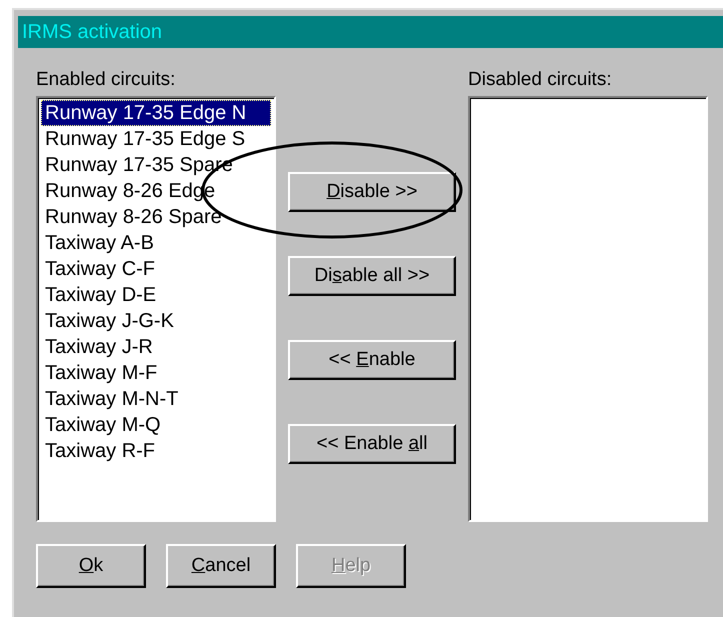 This screenshot has height=617, width=723. Describe the element at coordinates (372, 360) in the screenshot. I see `move-button: << Enable` at that location.